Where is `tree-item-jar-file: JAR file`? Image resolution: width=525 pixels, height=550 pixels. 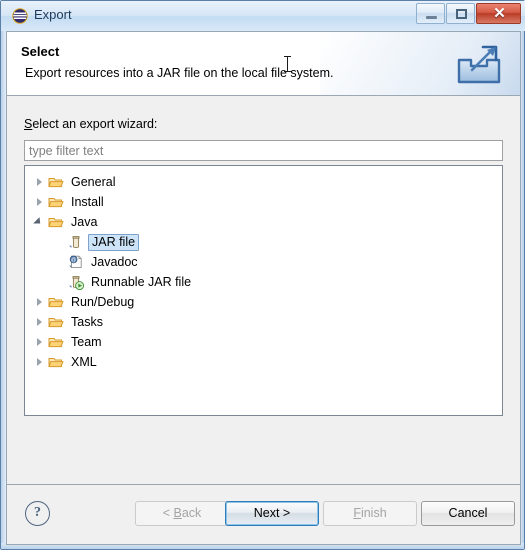 tree-item-jar-file: JAR file is located at coordinates (263, 242).